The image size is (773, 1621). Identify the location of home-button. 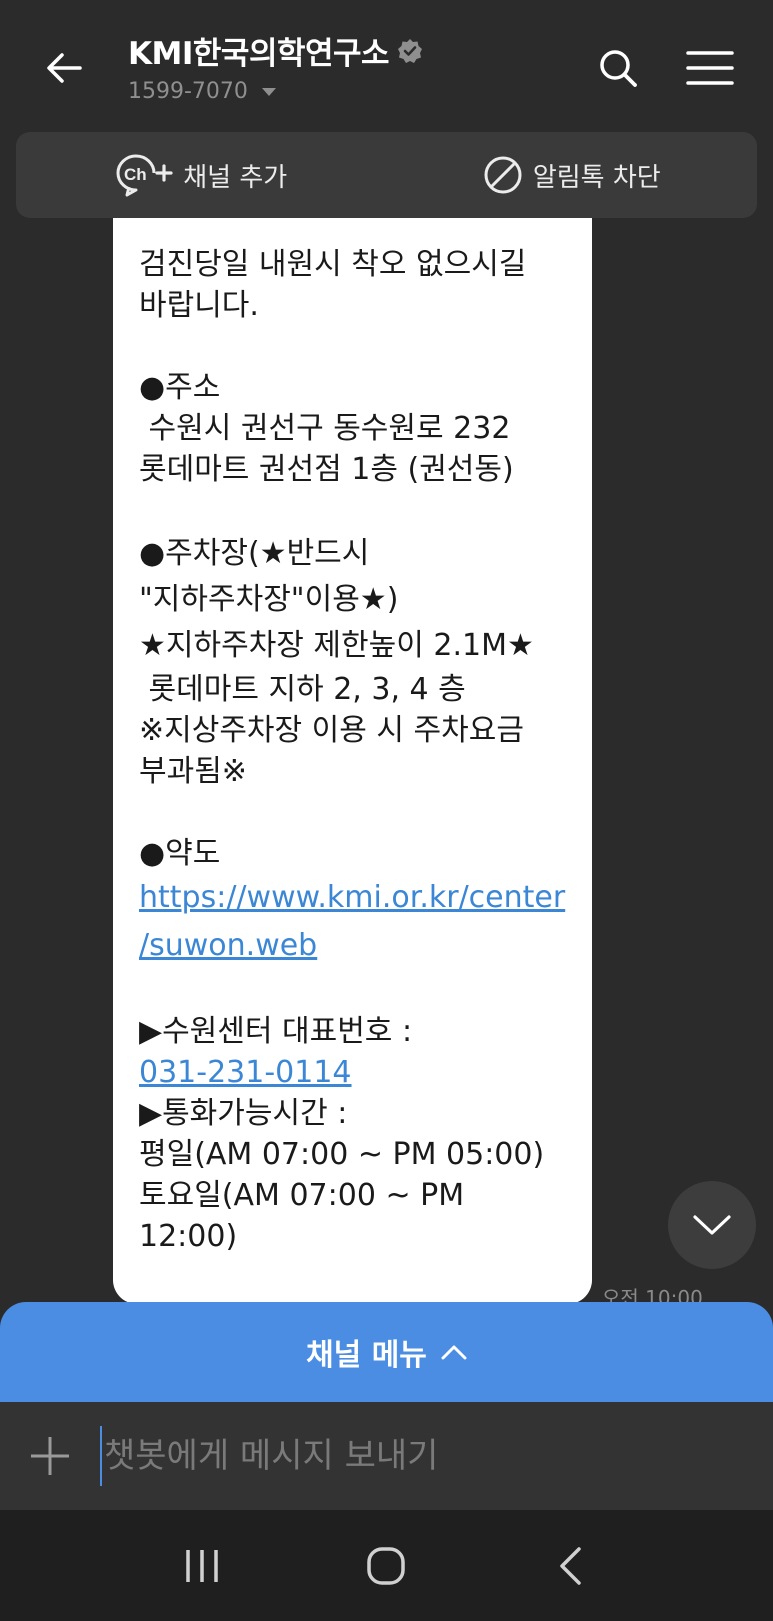
(386, 1566).